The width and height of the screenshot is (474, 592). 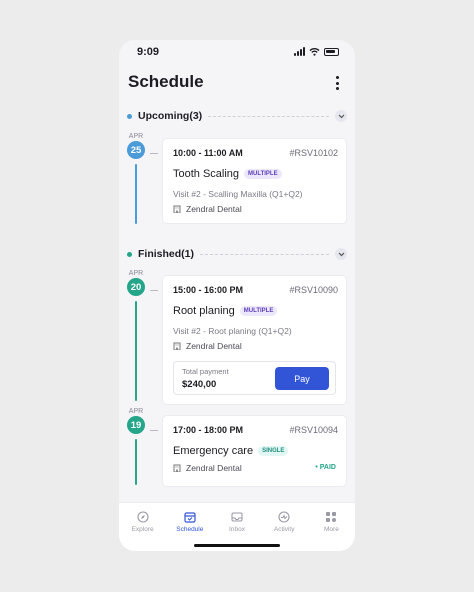 What do you see at coordinates (208, 430) in the screenshot?
I see `time-slot: 17:00 - 18:00 PM` at bounding box center [208, 430].